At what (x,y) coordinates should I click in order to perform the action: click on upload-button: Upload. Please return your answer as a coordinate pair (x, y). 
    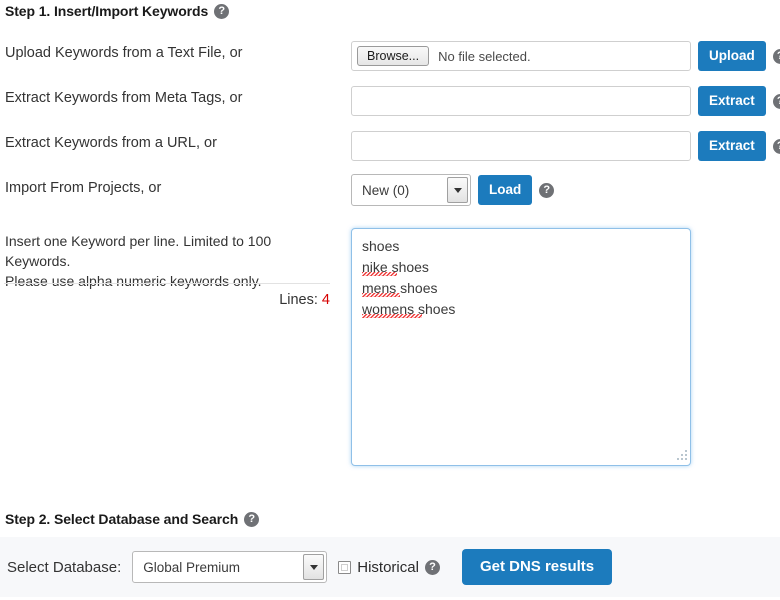
    Looking at the image, I should click on (732, 56).